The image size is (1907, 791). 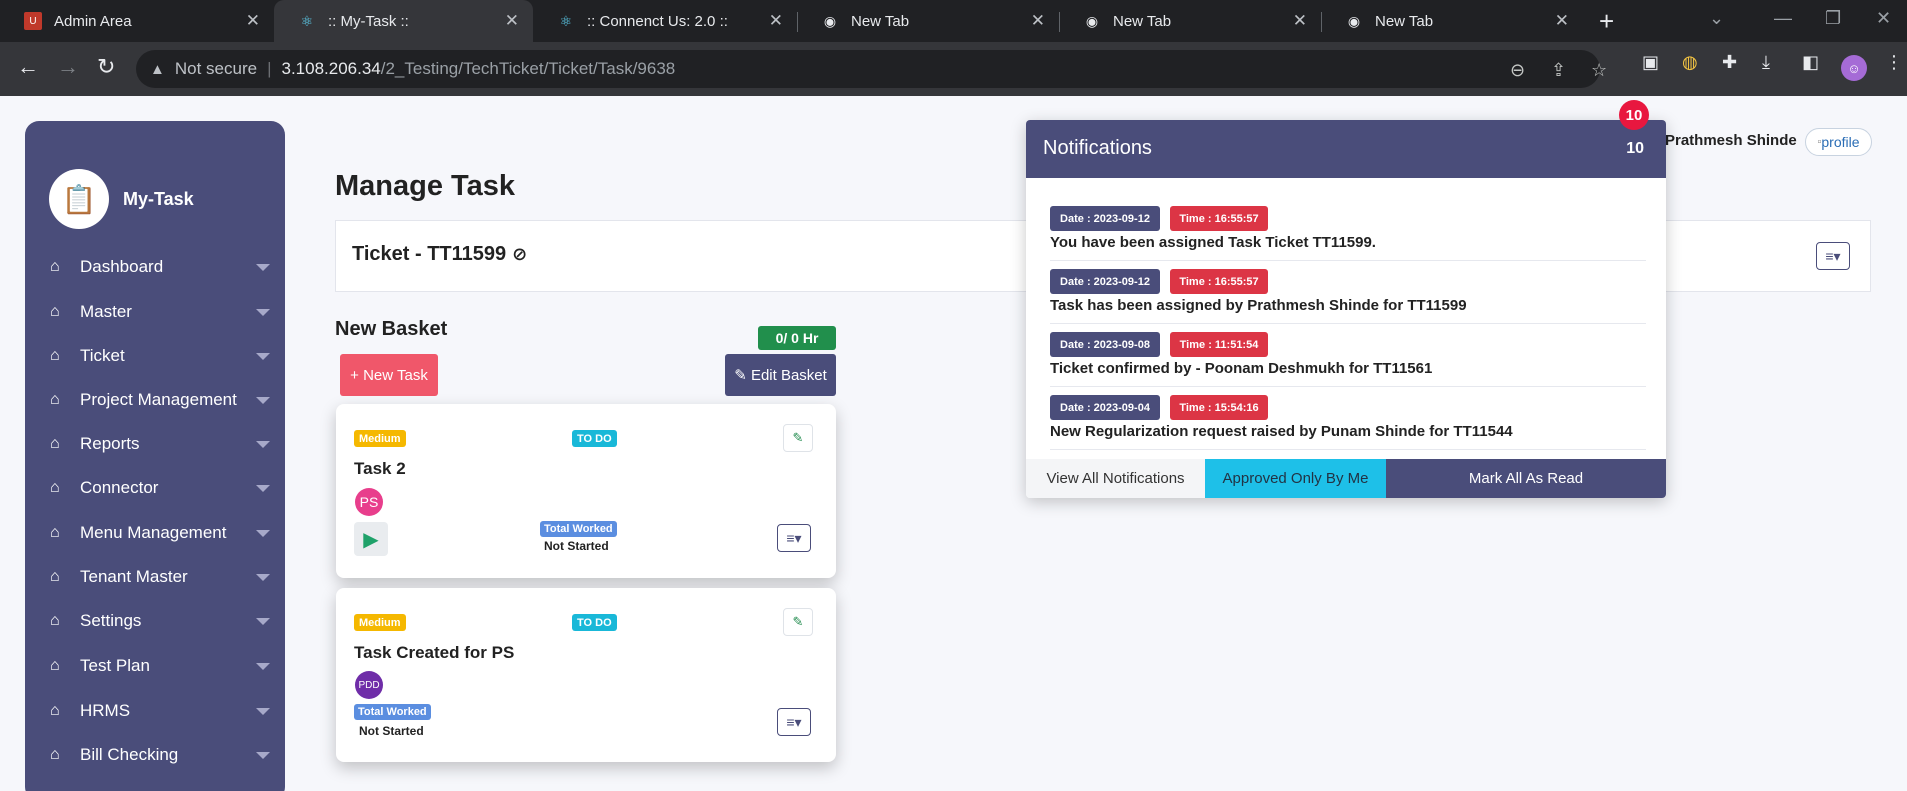 What do you see at coordinates (1606, 21) in the screenshot?
I see `new-tab-icon: +` at bounding box center [1606, 21].